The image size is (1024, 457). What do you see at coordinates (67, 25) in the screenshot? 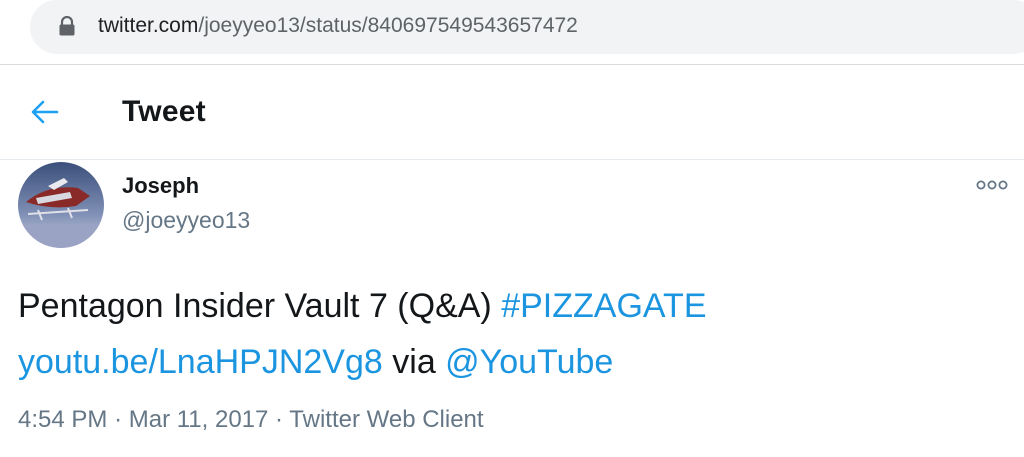
I see `lock-icon` at bounding box center [67, 25].